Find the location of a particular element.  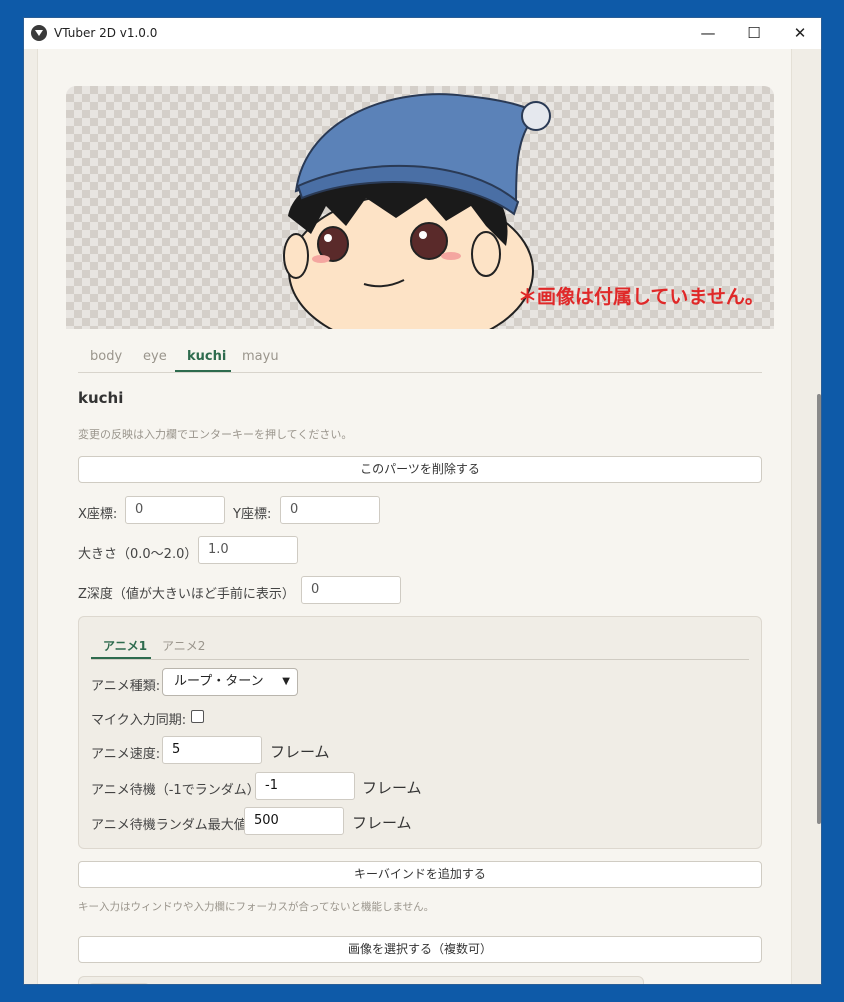

app-logo-icon is located at coordinates (39, 33).